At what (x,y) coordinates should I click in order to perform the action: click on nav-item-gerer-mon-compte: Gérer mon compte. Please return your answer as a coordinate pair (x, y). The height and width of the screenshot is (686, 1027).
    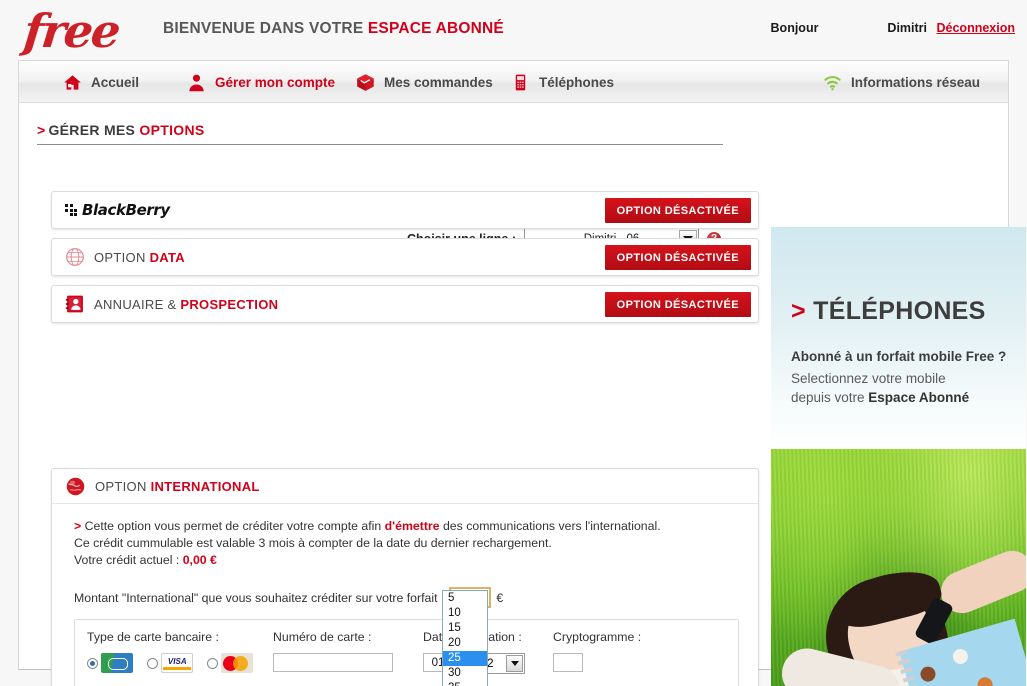
    Looking at the image, I should click on (261, 82).